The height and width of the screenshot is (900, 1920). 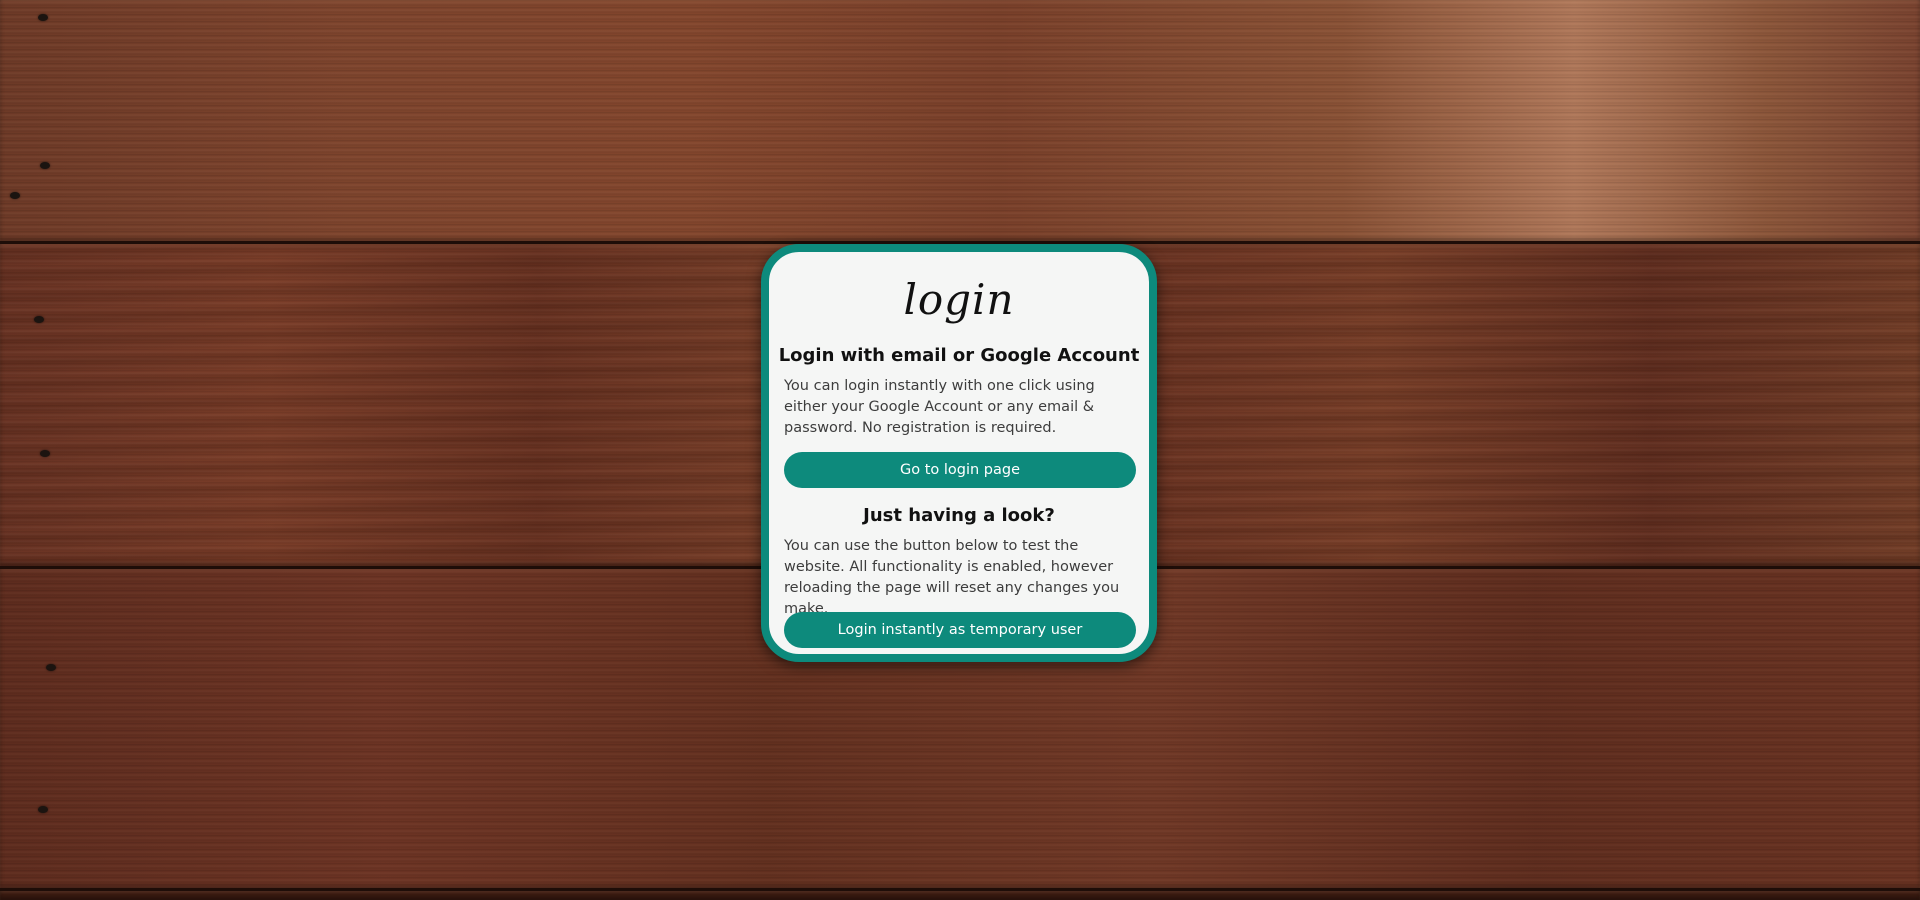 I want to click on go-to-login-page-button: Go to login page, so click(x=960, y=470).